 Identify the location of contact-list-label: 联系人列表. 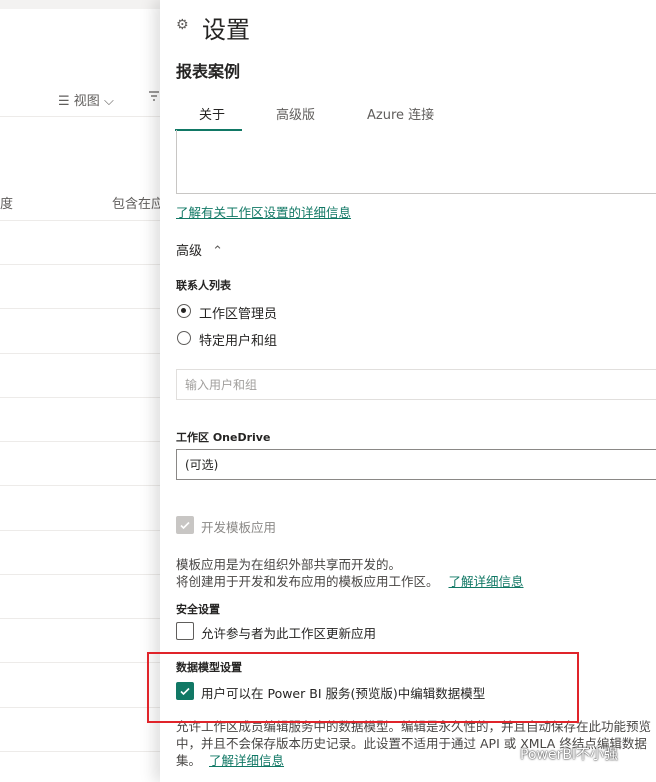
(203, 285).